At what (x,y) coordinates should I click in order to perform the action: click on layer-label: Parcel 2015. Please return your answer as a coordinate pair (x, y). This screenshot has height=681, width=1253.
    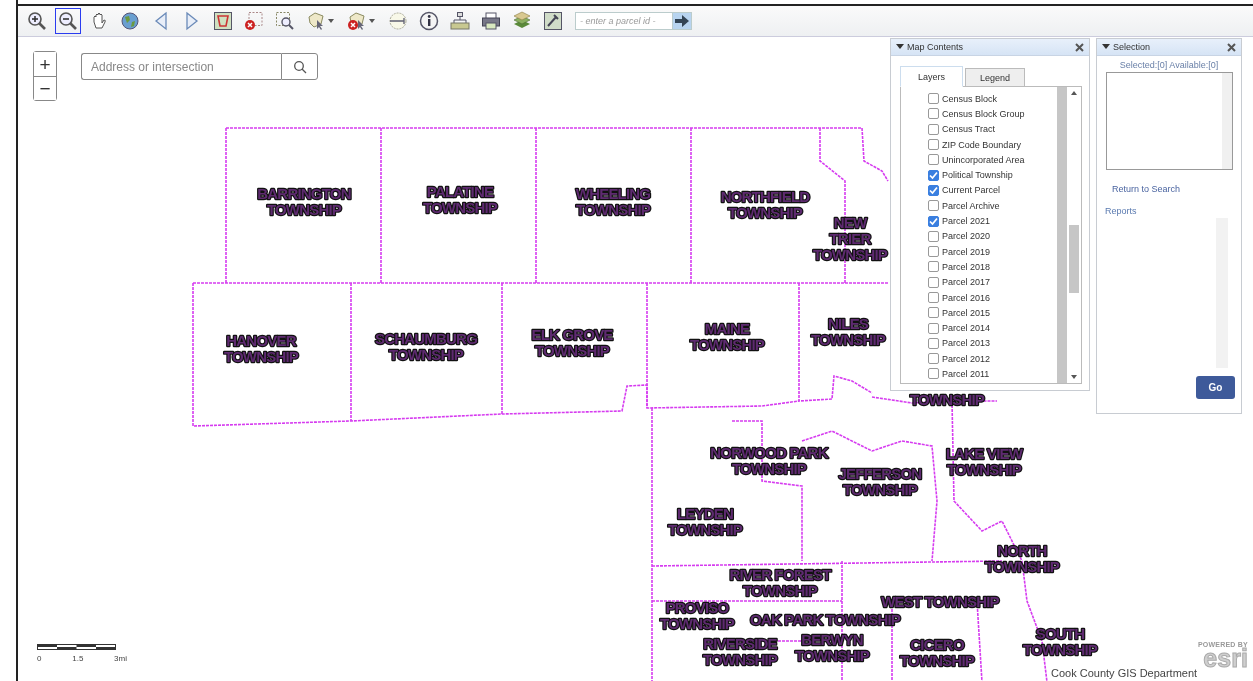
    Looking at the image, I should click on (966, 312).